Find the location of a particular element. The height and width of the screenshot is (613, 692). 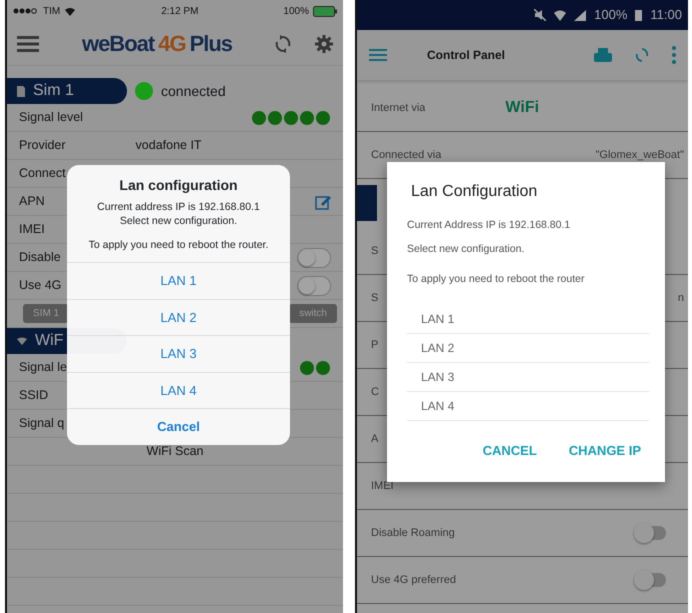

dialog-message: Current Address IP is 192.168.80.1 is located at coordinates (489, 225).